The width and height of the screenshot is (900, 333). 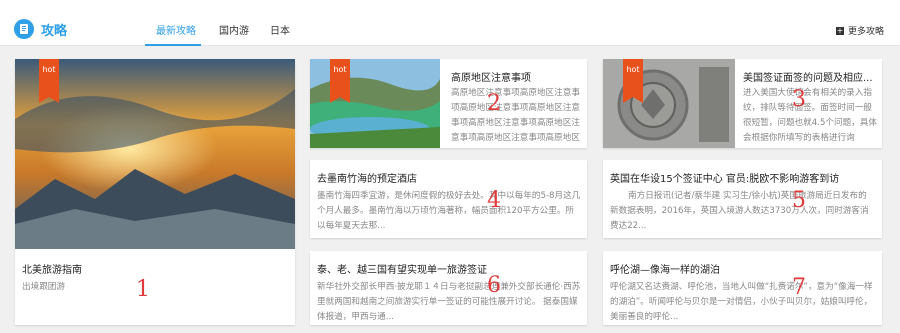 What do you see at coordinates (143, 289) in the screenshot?
I see `card-number: 1` at bounding box center [143, 289].